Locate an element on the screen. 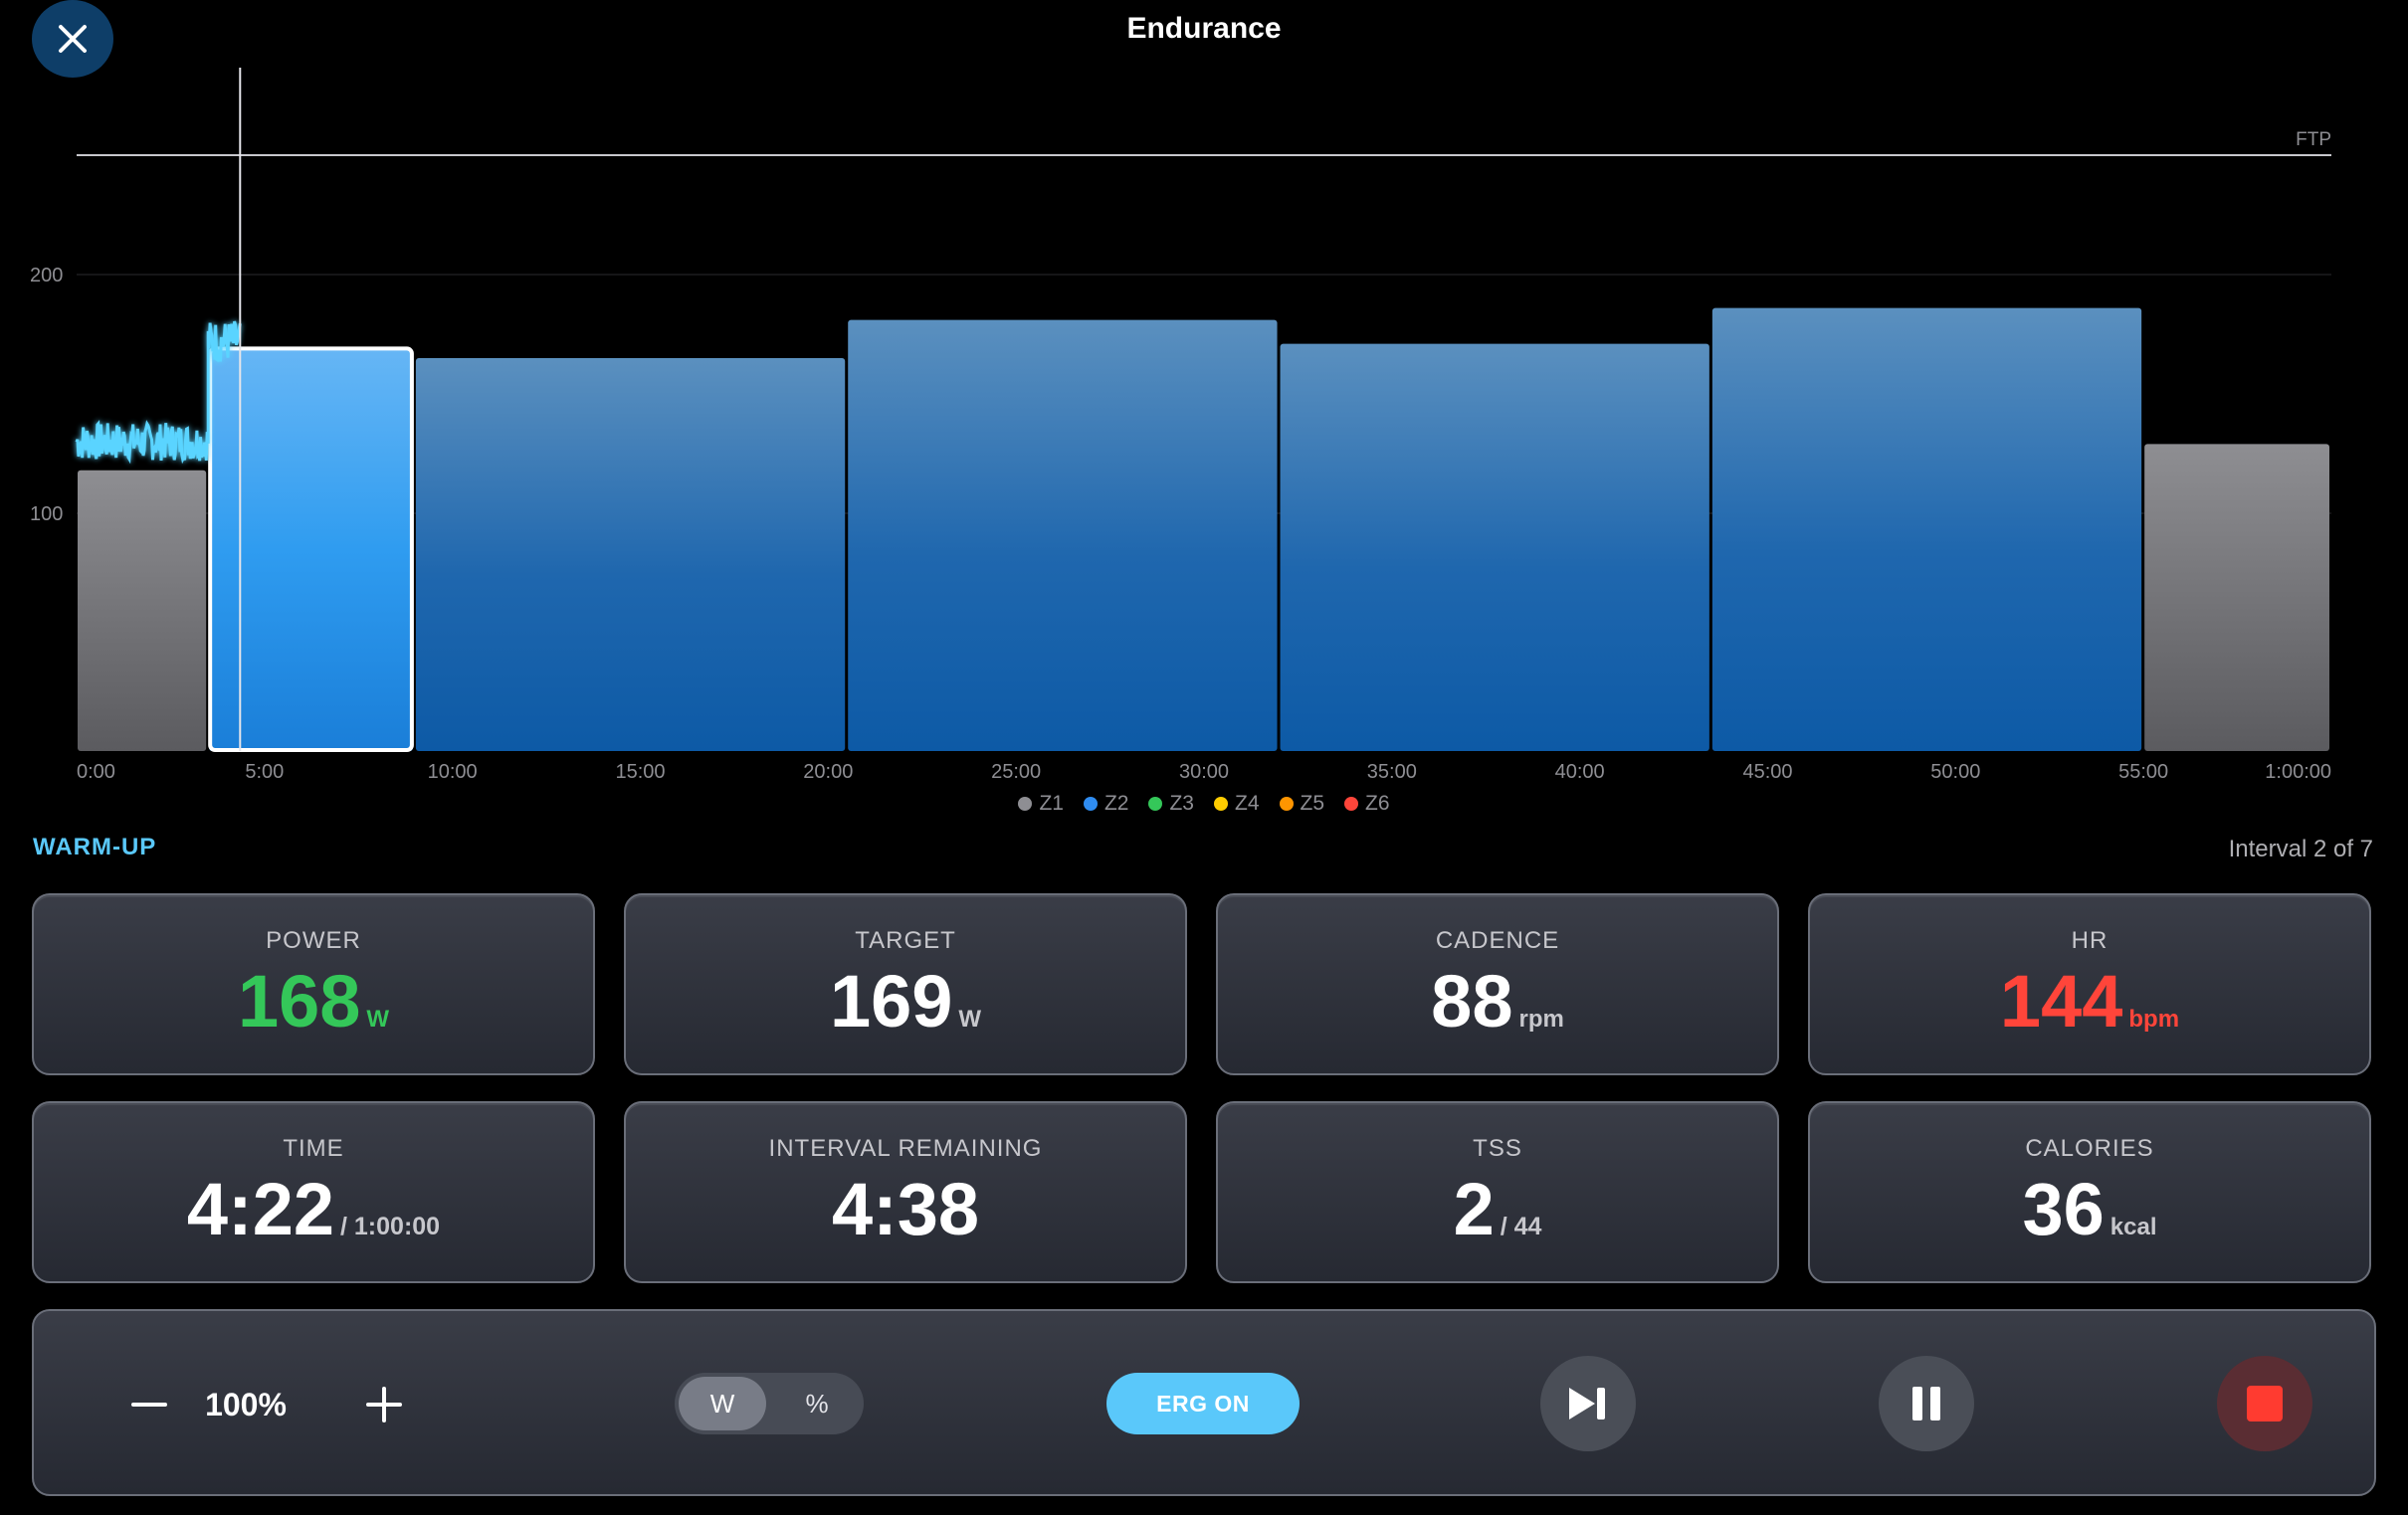 The image size is (2408, 1515). calories-label: CALORIES is located at coordinates (2089, 1148).